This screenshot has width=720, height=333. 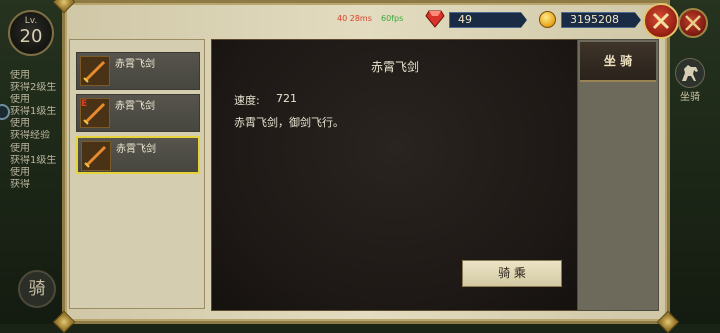 What do you see at coordinates (547, 19) in the screenshot?
I see `gold-coin-icon` at bounding box center [547, 19].